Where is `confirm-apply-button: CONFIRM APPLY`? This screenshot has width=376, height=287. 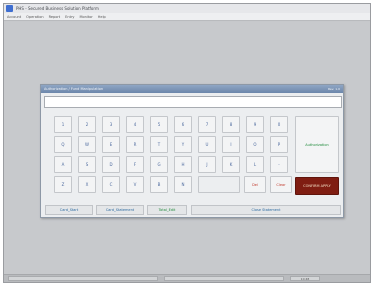 confirm-apply-button: CONFIRM APPLY is located at coordinates (317, 186).